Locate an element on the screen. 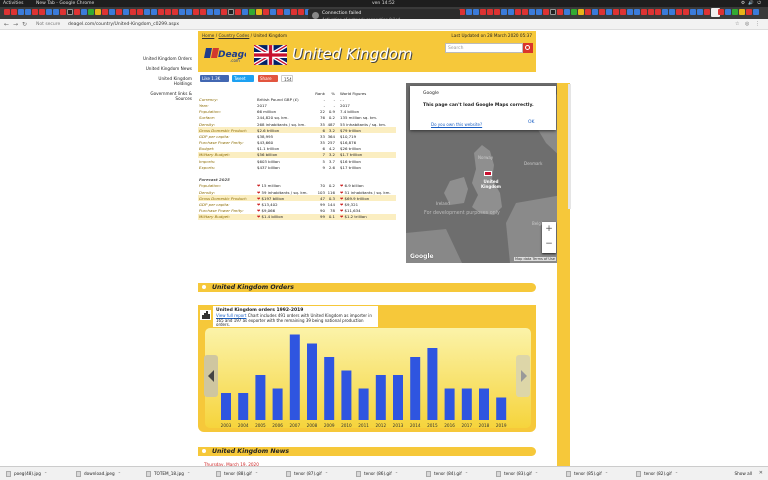  close-icon: ✕ is located at coordinates (761, 473).